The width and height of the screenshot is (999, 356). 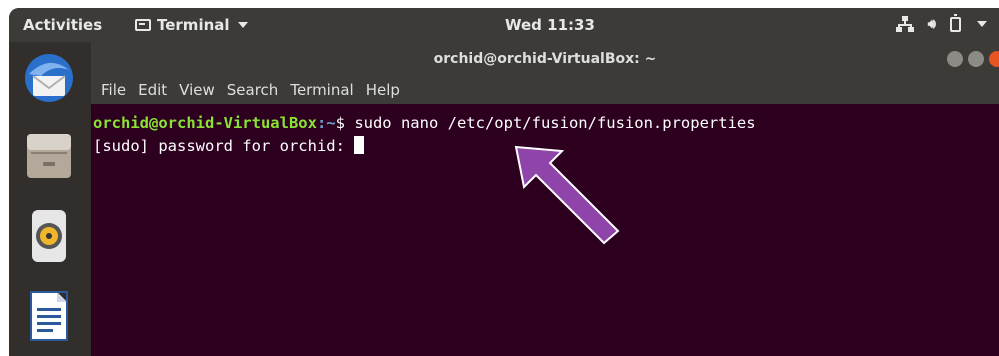 What do you see at coordinates (955, 22) in the screenshot?
I see `battery-icon` at bounding box center [955, 22].